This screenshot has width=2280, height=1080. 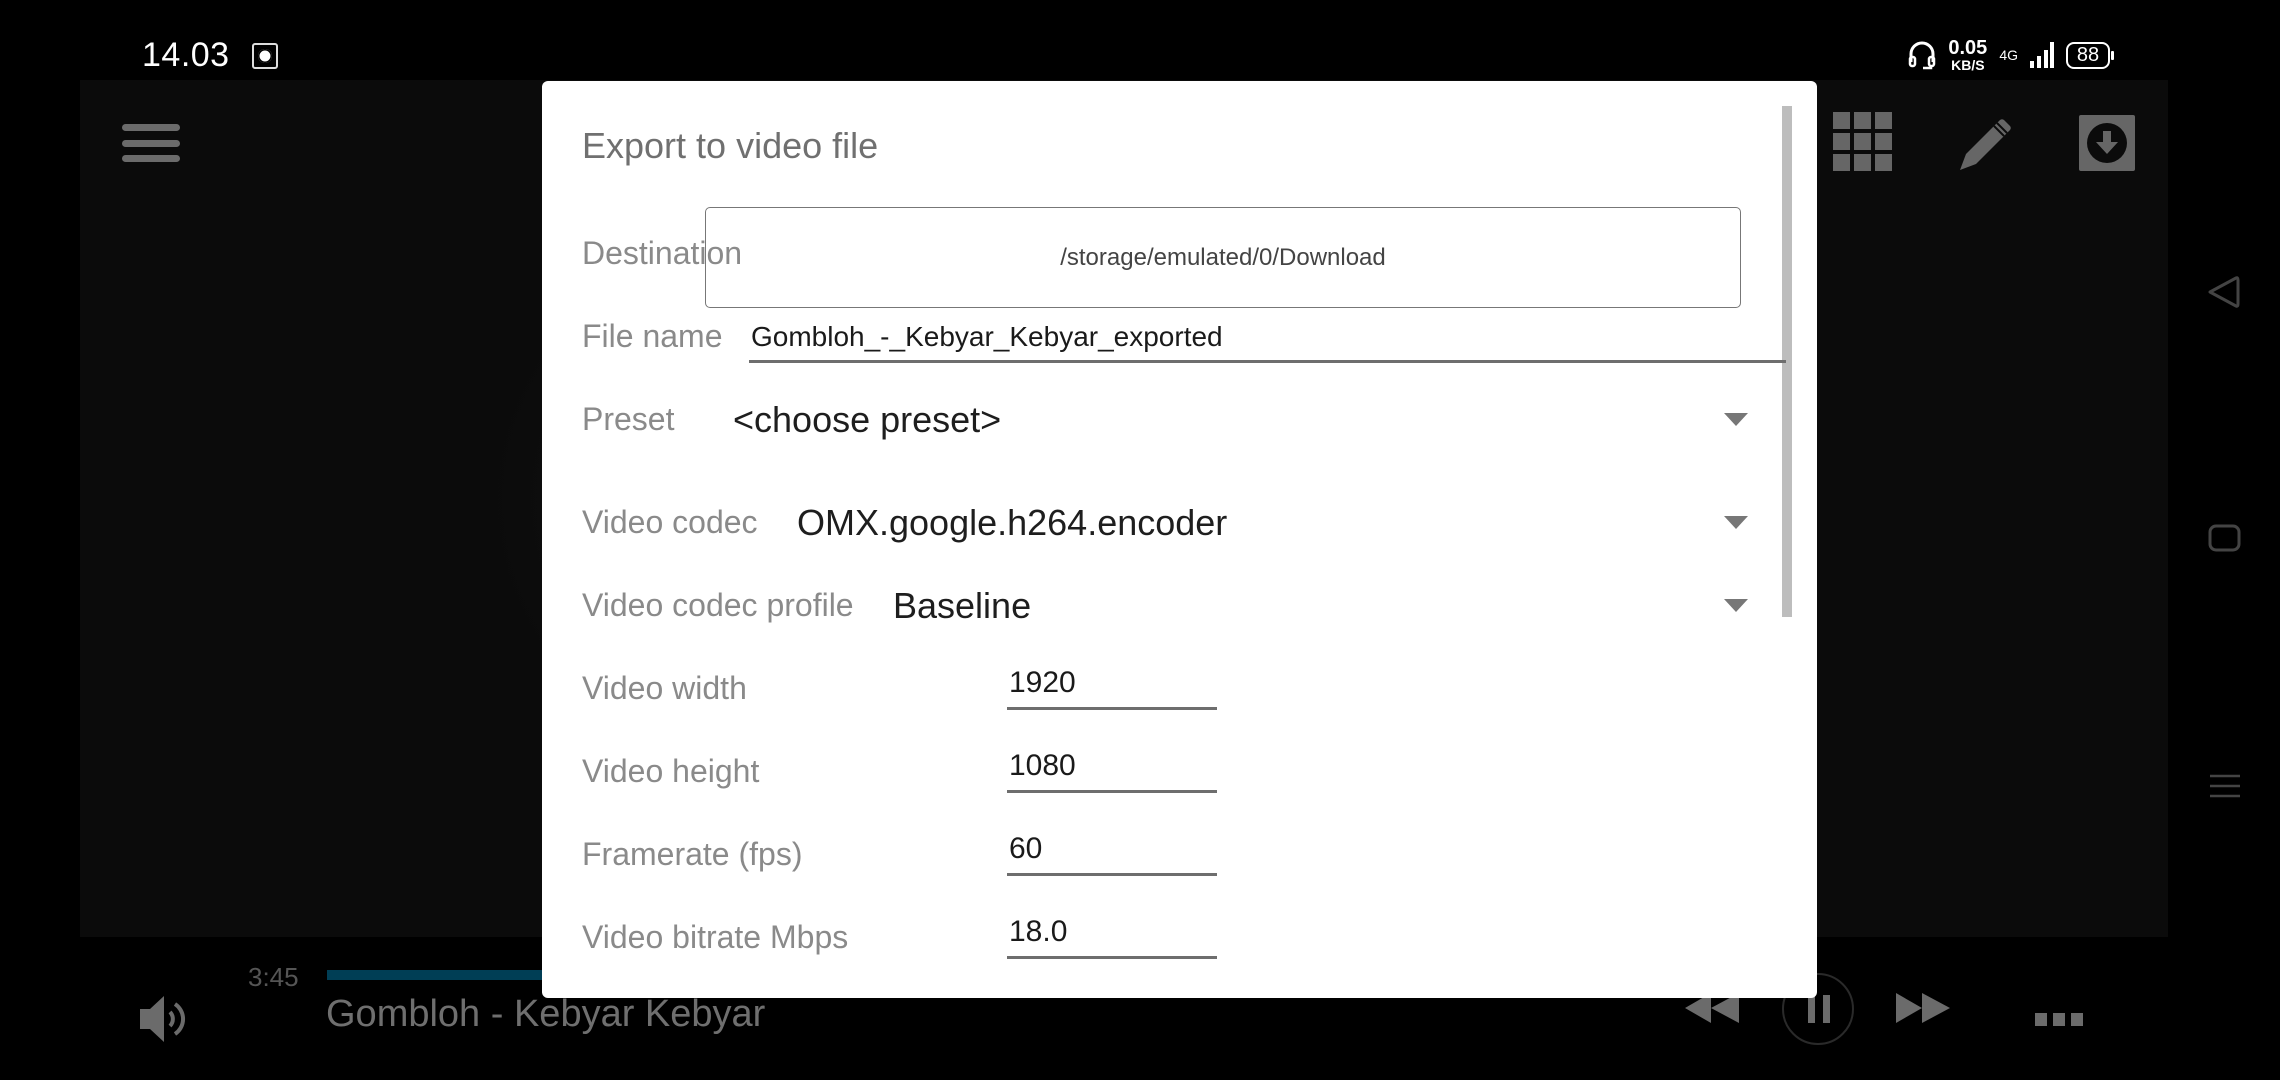 I want to click on pencil-icon, so click(x=1986, y=144).